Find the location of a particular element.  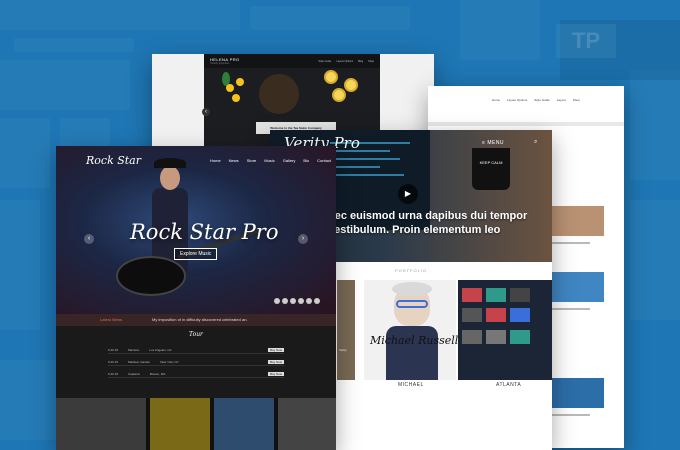

tour-venue: Captains is located at coordinates (134, 373).